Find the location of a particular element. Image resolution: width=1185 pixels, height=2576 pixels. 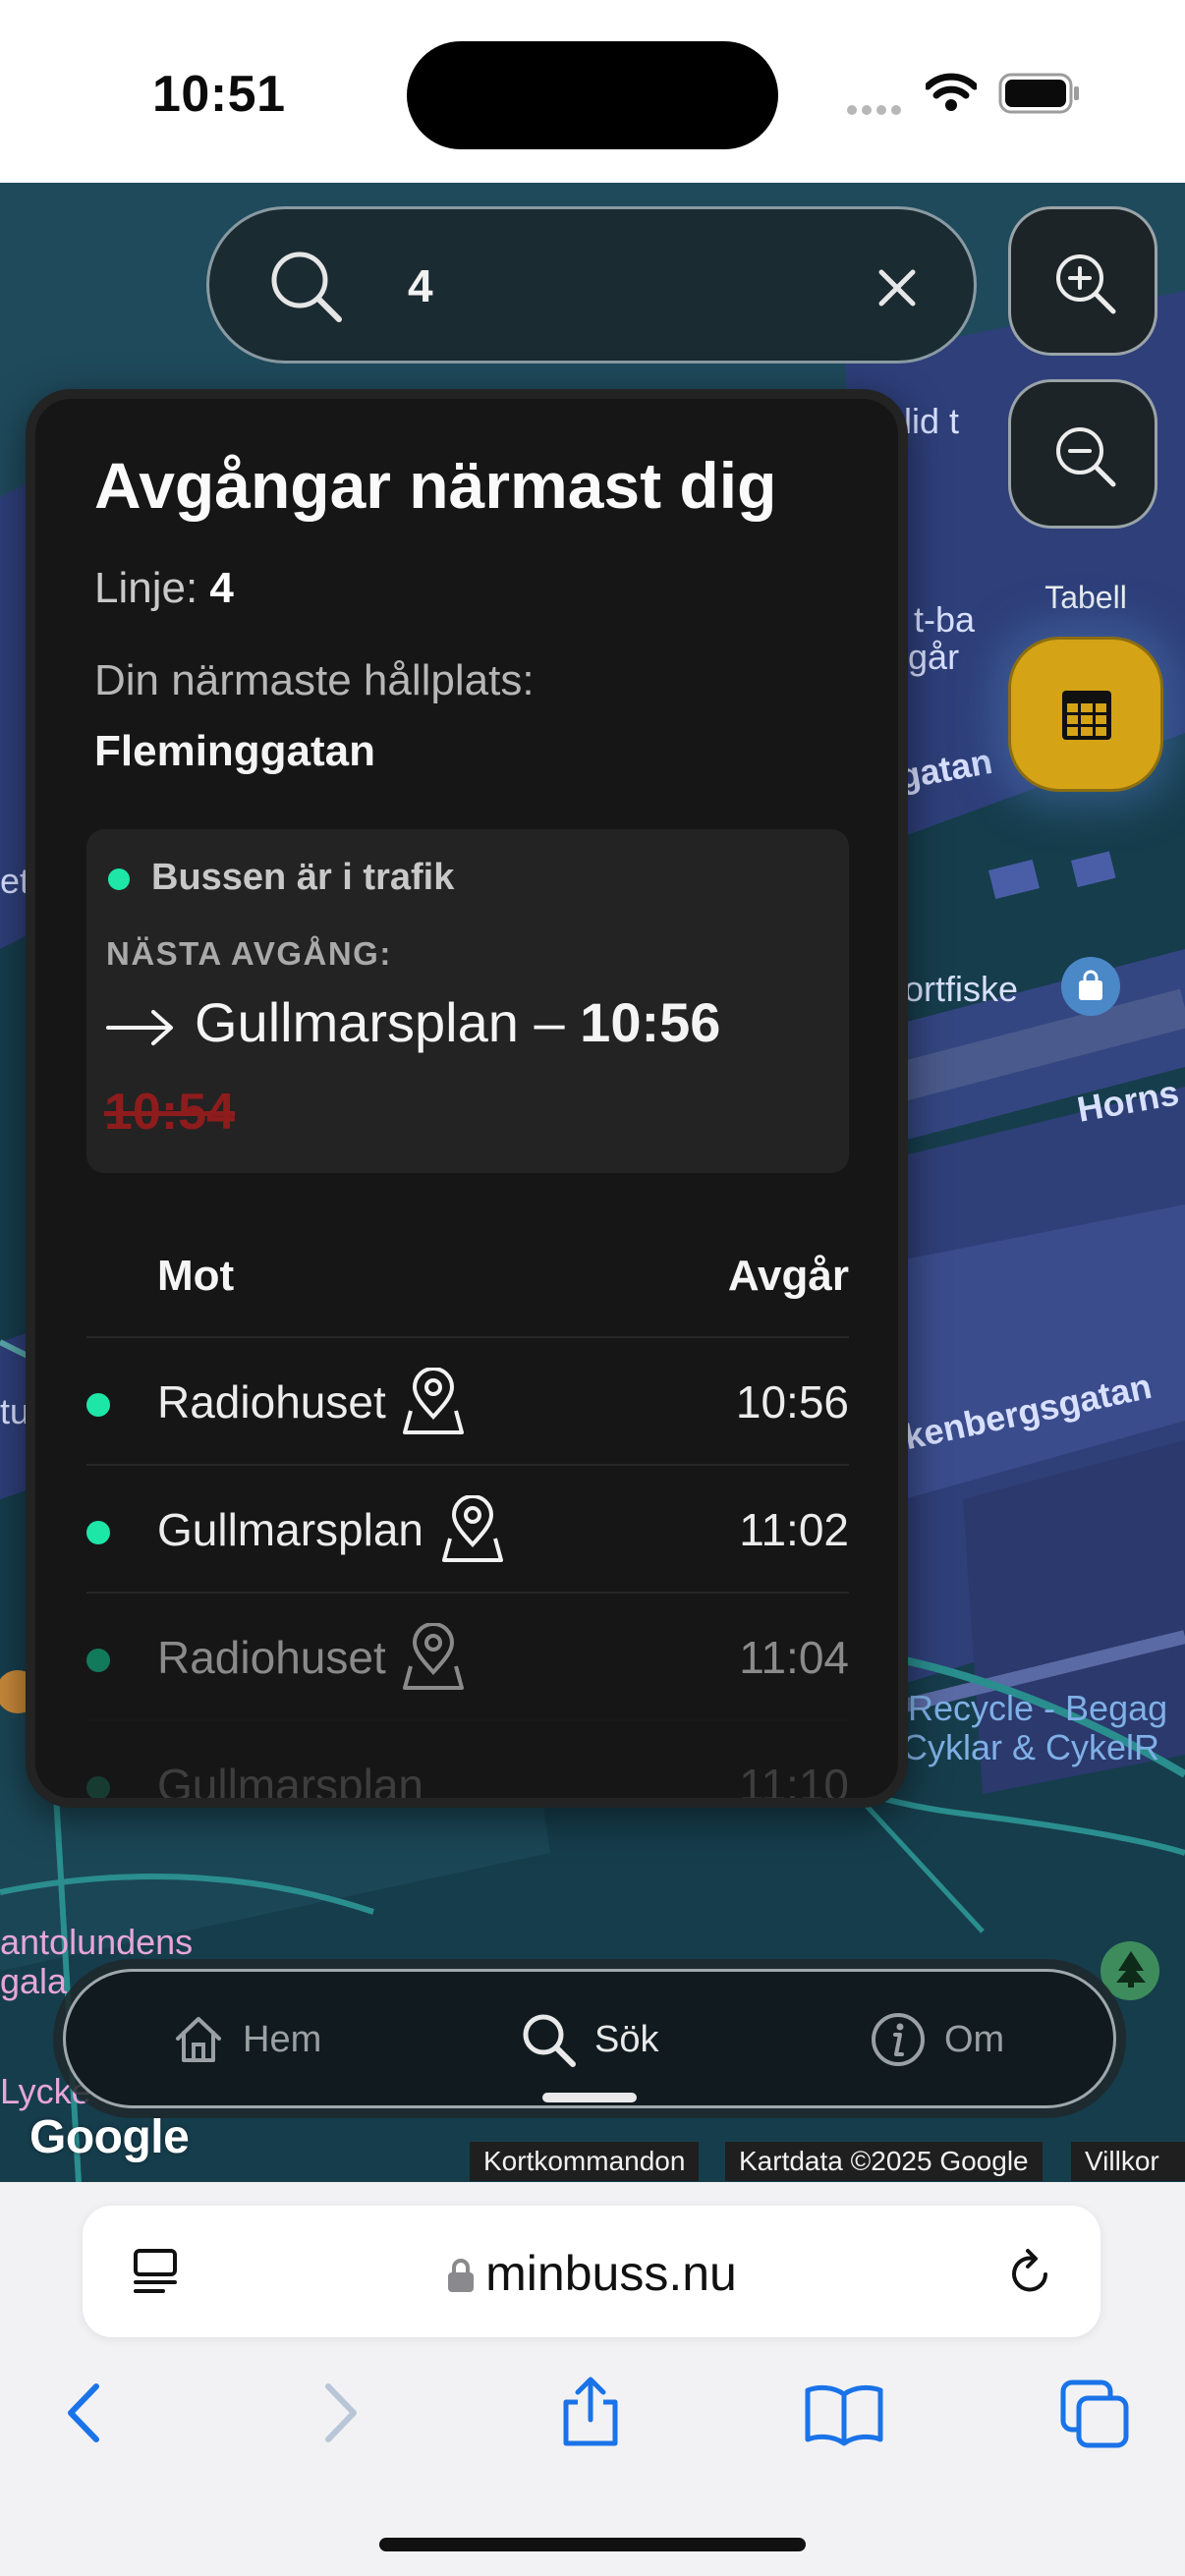

shopping-bag-icon is located at coordinates (1091, 985).